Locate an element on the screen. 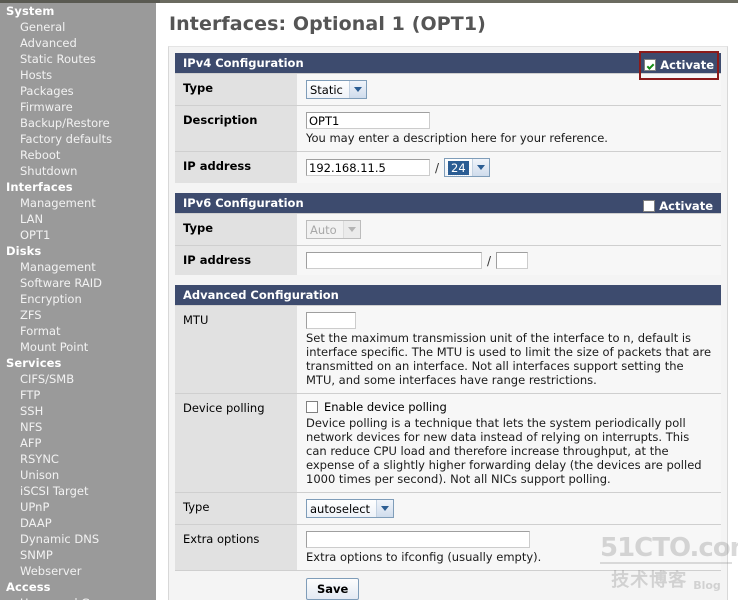  sidebar-item-zfs: ZFS is located at coordinates (78, 315).